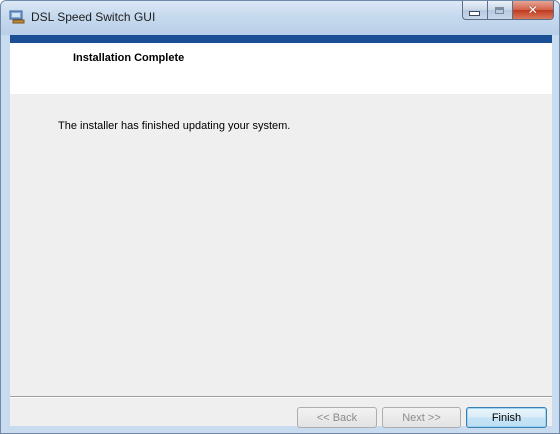  What do you see at coordinates (281, 39) in the screenshot?
I see `accent-bar` at bounding box center [281, 39].